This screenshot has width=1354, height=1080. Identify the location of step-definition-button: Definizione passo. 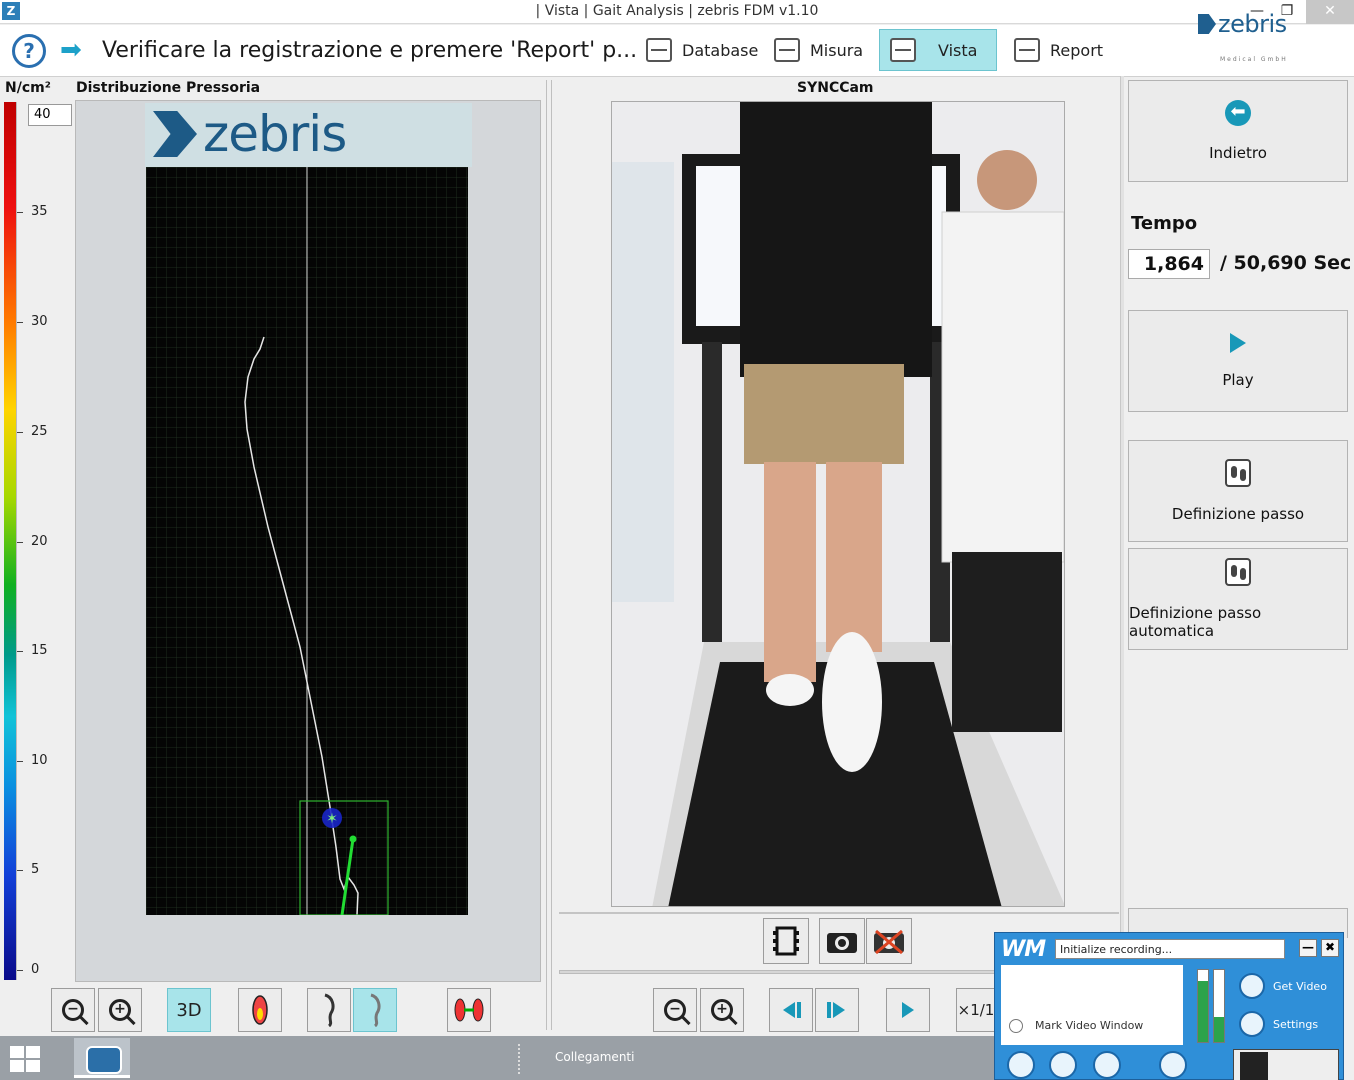
(1238, 491).